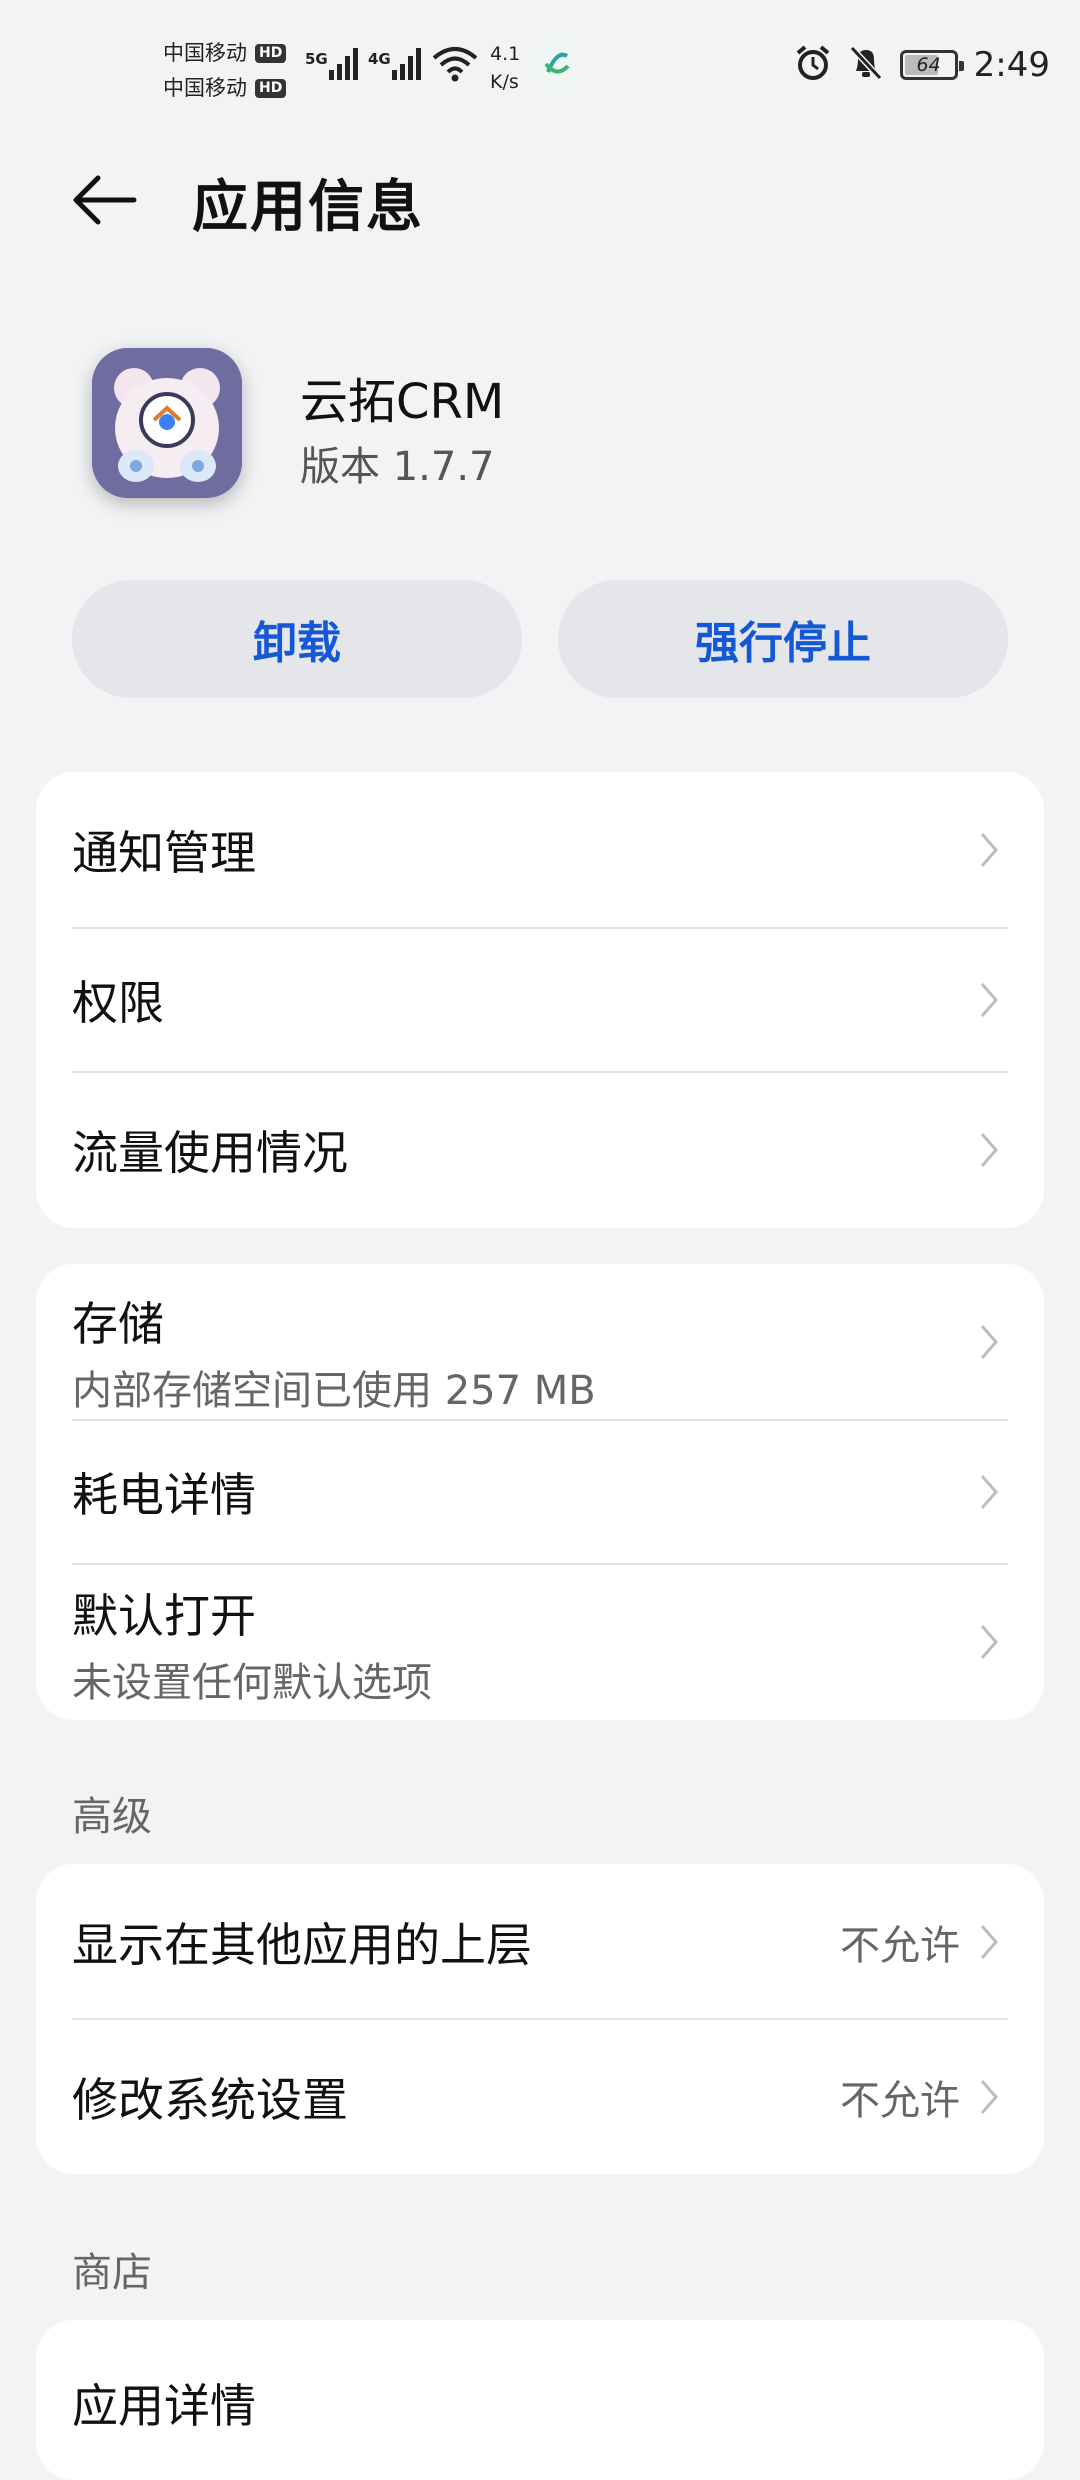 The height and width of the screenshot is (2480, 1080). I want to click on open-by-default-sub: 未设置任何默认选项, so click(252, 1683).